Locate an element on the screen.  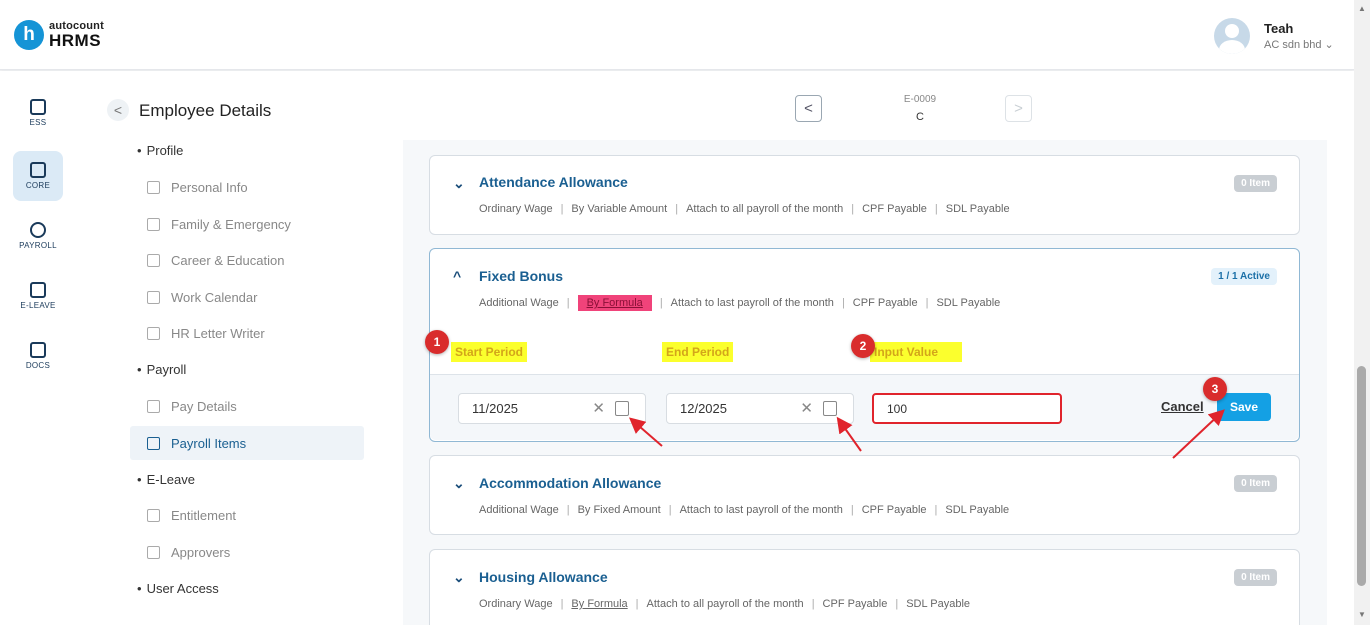
menu-item-career: Career & Education is located at coordinates (247, 260).